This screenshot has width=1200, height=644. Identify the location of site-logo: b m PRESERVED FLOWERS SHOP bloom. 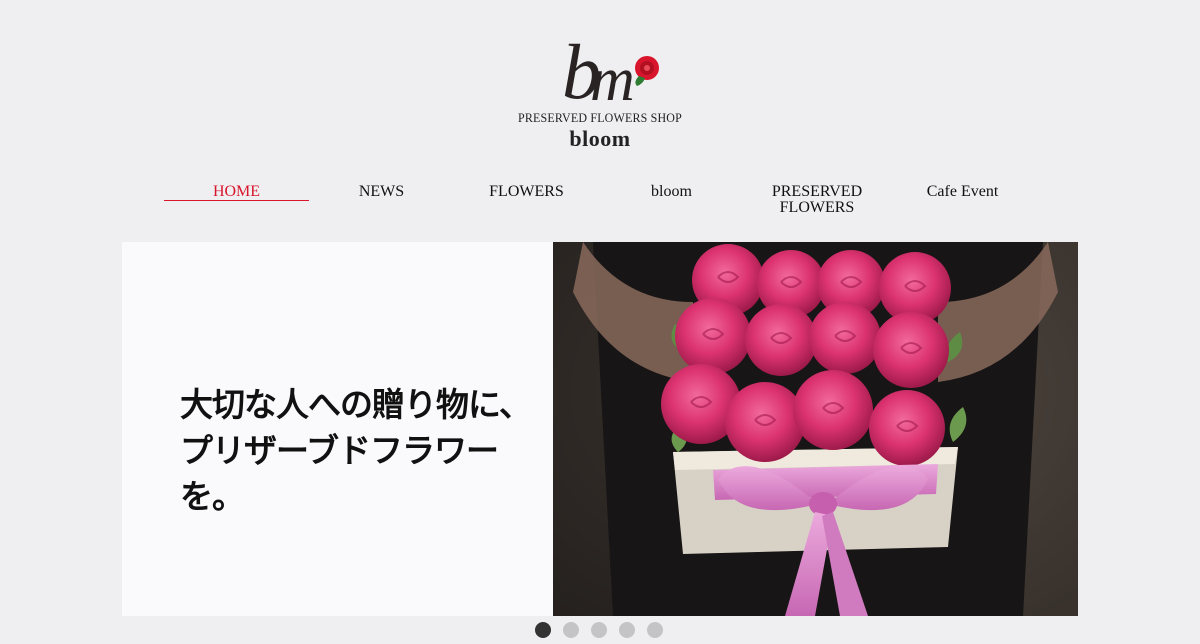
(600, 85).